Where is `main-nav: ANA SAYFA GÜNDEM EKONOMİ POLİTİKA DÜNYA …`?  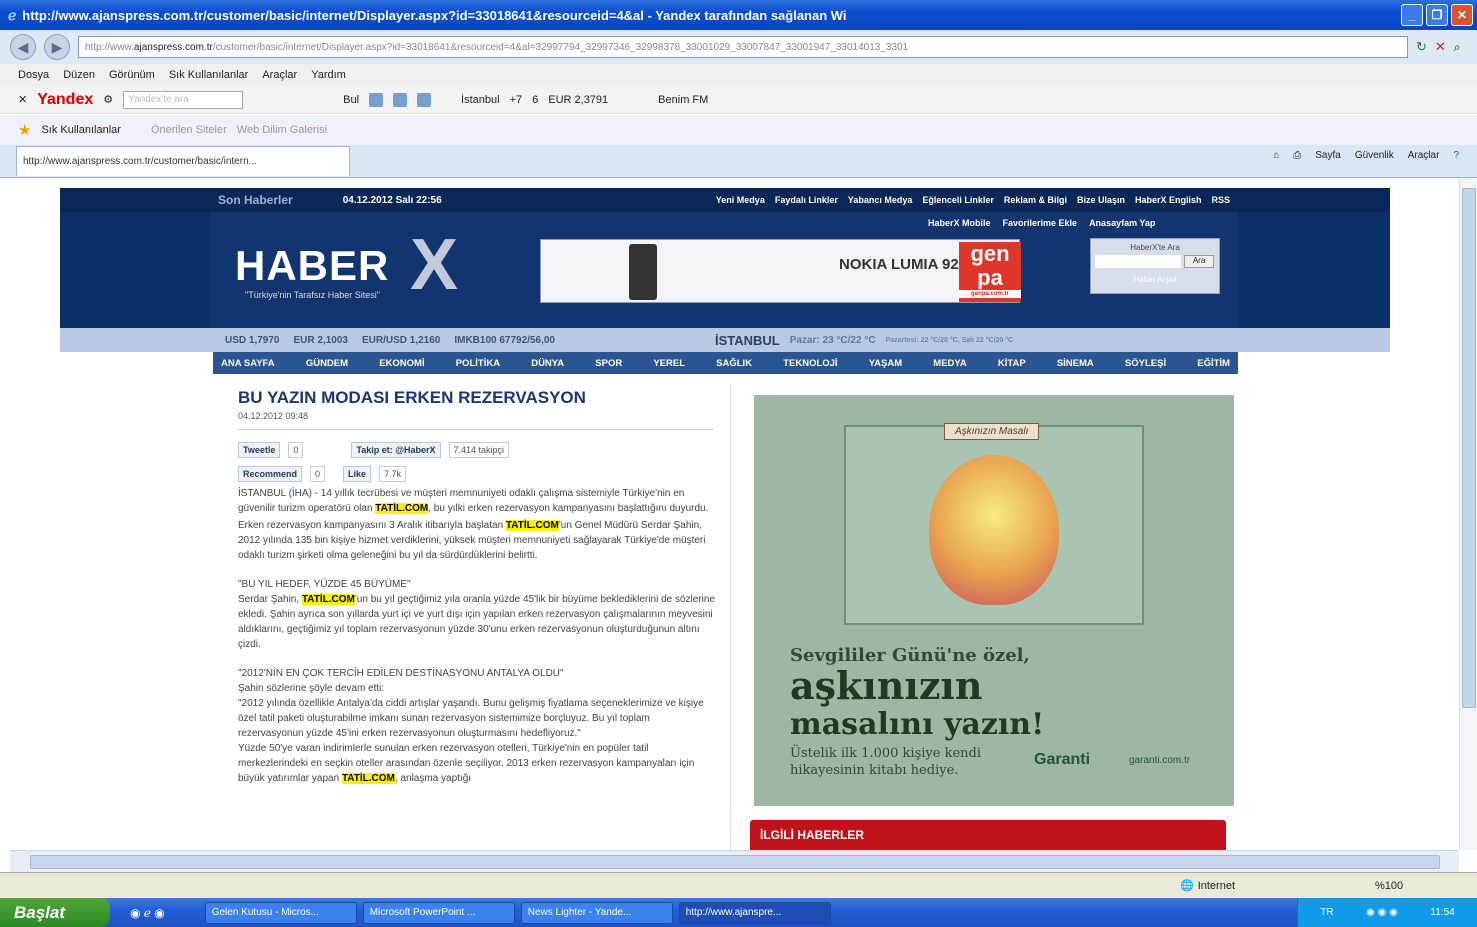 main-nav: ANA SAYFA GÜNDEM EKONOMİ POLİTİKA DÜNYA … is located at coordinates (725, 363).